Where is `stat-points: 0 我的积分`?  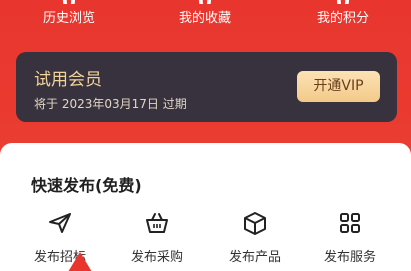 stat-points: 0 我的积分 is located at coordinates (343, 13).